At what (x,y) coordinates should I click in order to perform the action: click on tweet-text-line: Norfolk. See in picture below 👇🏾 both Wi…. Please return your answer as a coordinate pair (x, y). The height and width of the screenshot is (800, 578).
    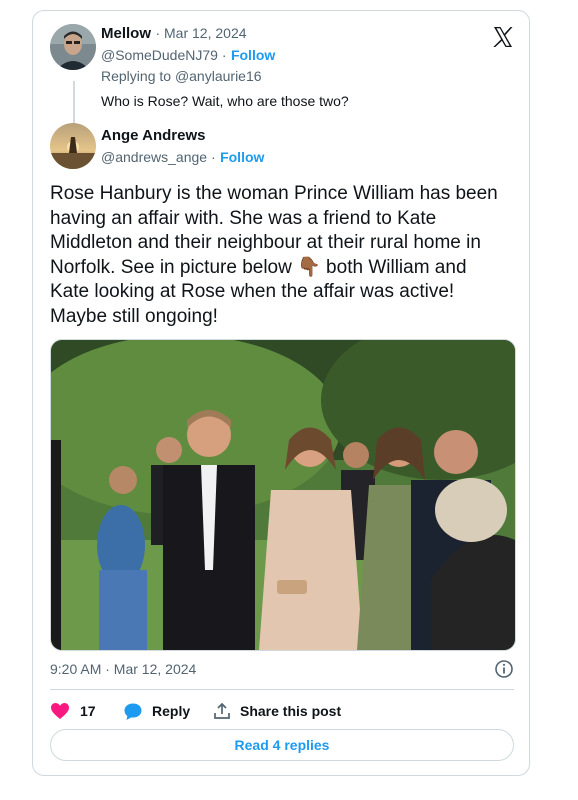
    Looking at the image, I should click on (258, 267).